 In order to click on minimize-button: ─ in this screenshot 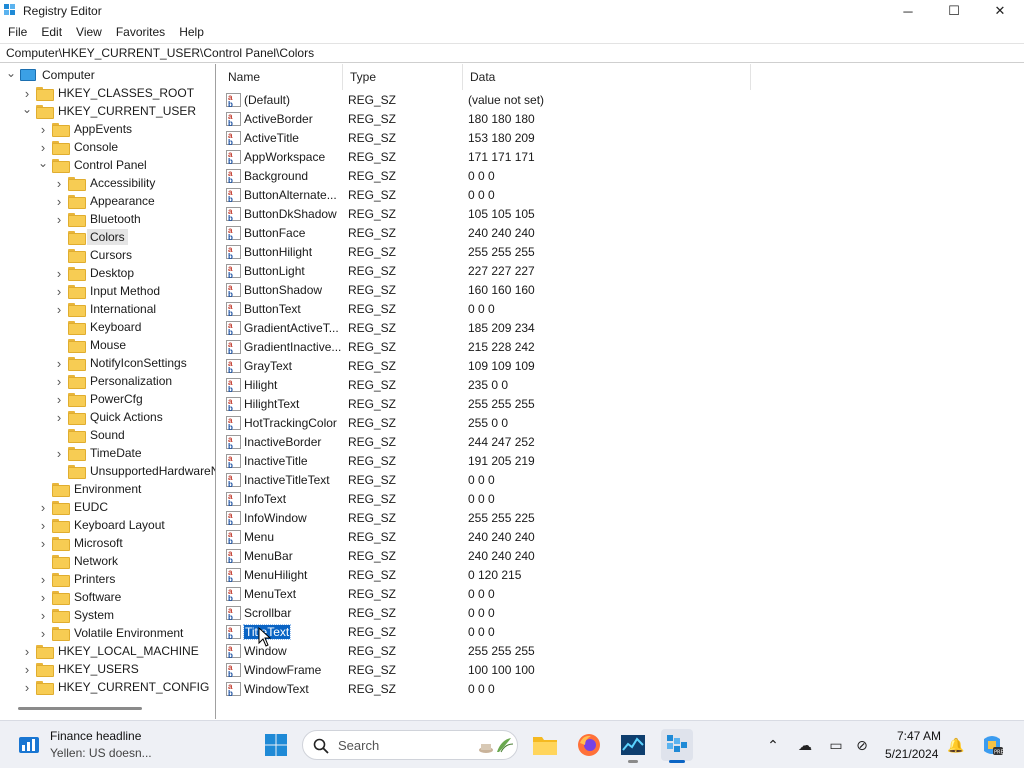, I will do `click(908, 11)`.